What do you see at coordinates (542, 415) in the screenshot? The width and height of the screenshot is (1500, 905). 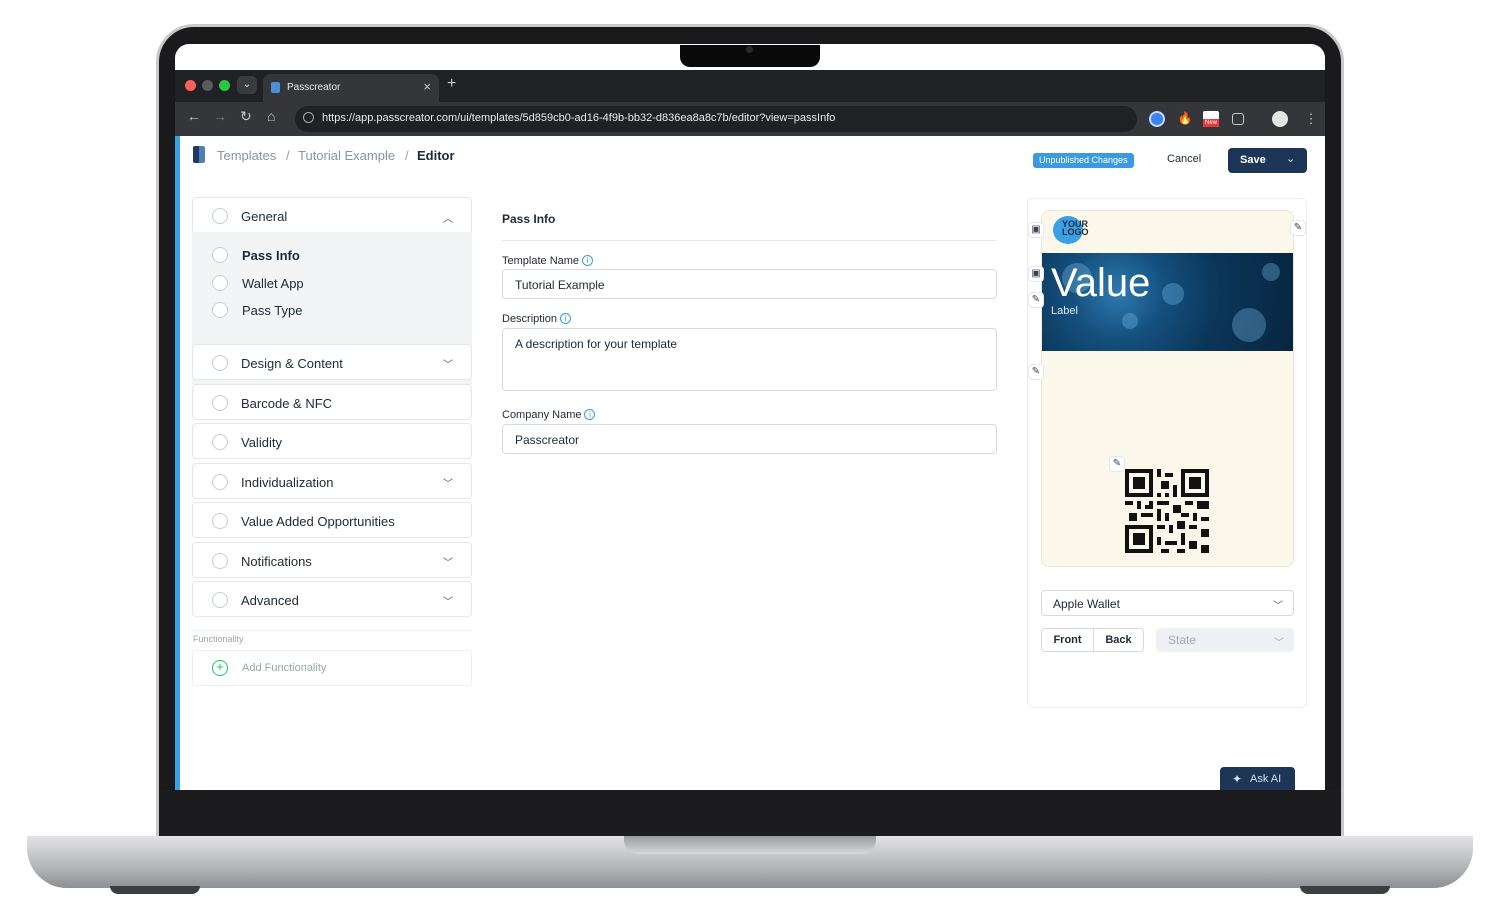 I see `label-text: Company Name` at bounding box center [542, 415].